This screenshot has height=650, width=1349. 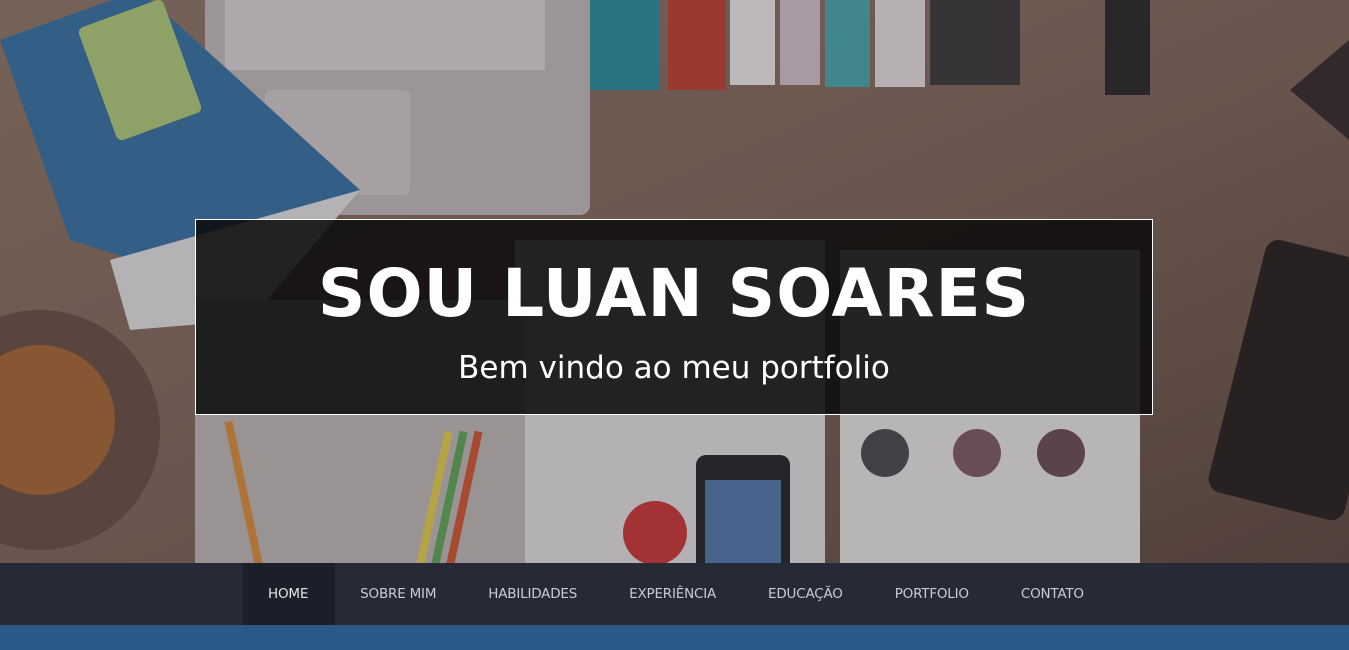 I want to click on hero-title: SOU LUAN SOARES, so click(x=674, y=293).